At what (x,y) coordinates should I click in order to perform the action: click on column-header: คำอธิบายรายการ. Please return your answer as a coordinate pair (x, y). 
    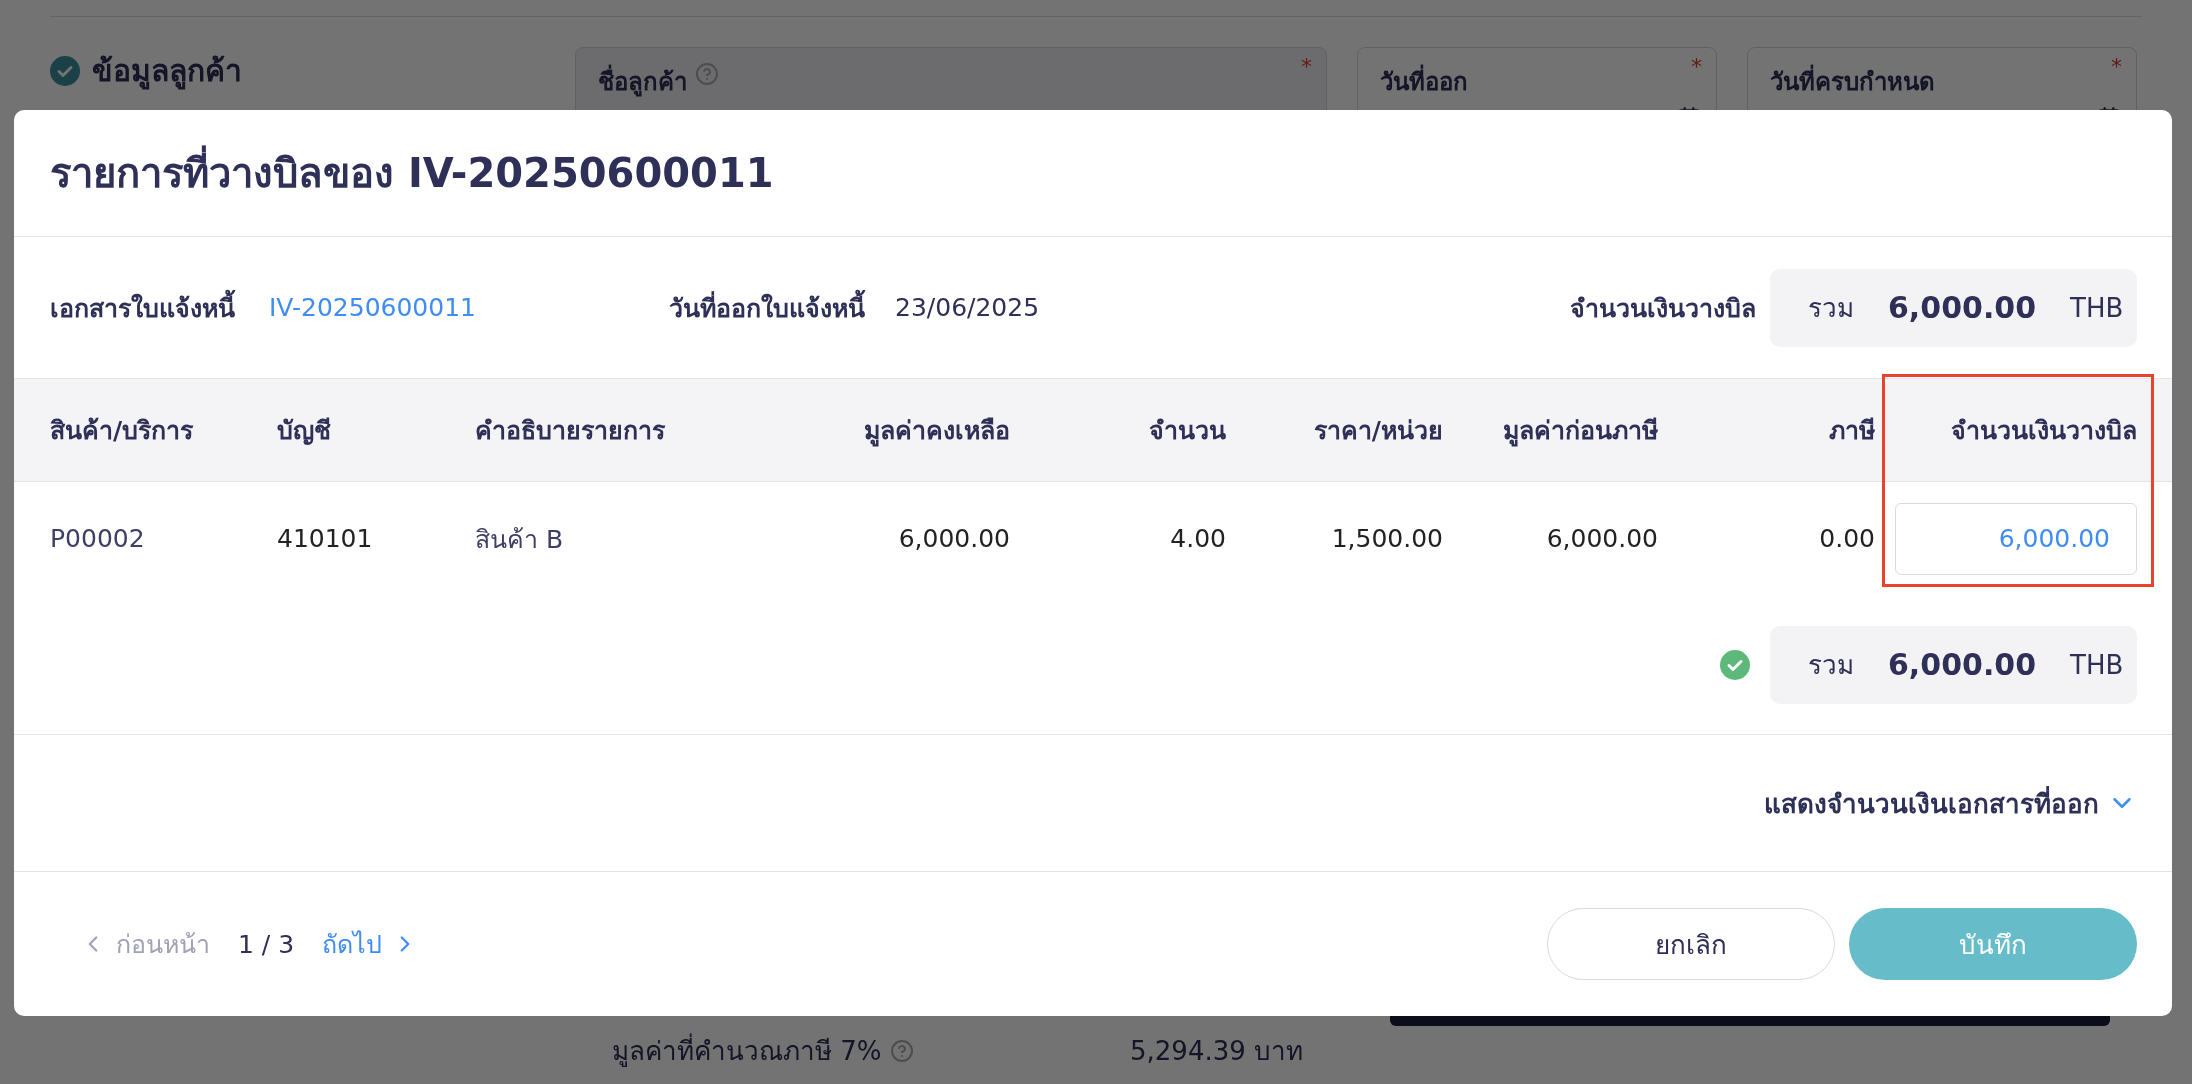
    Looking at the image, I should click on (570, 431).